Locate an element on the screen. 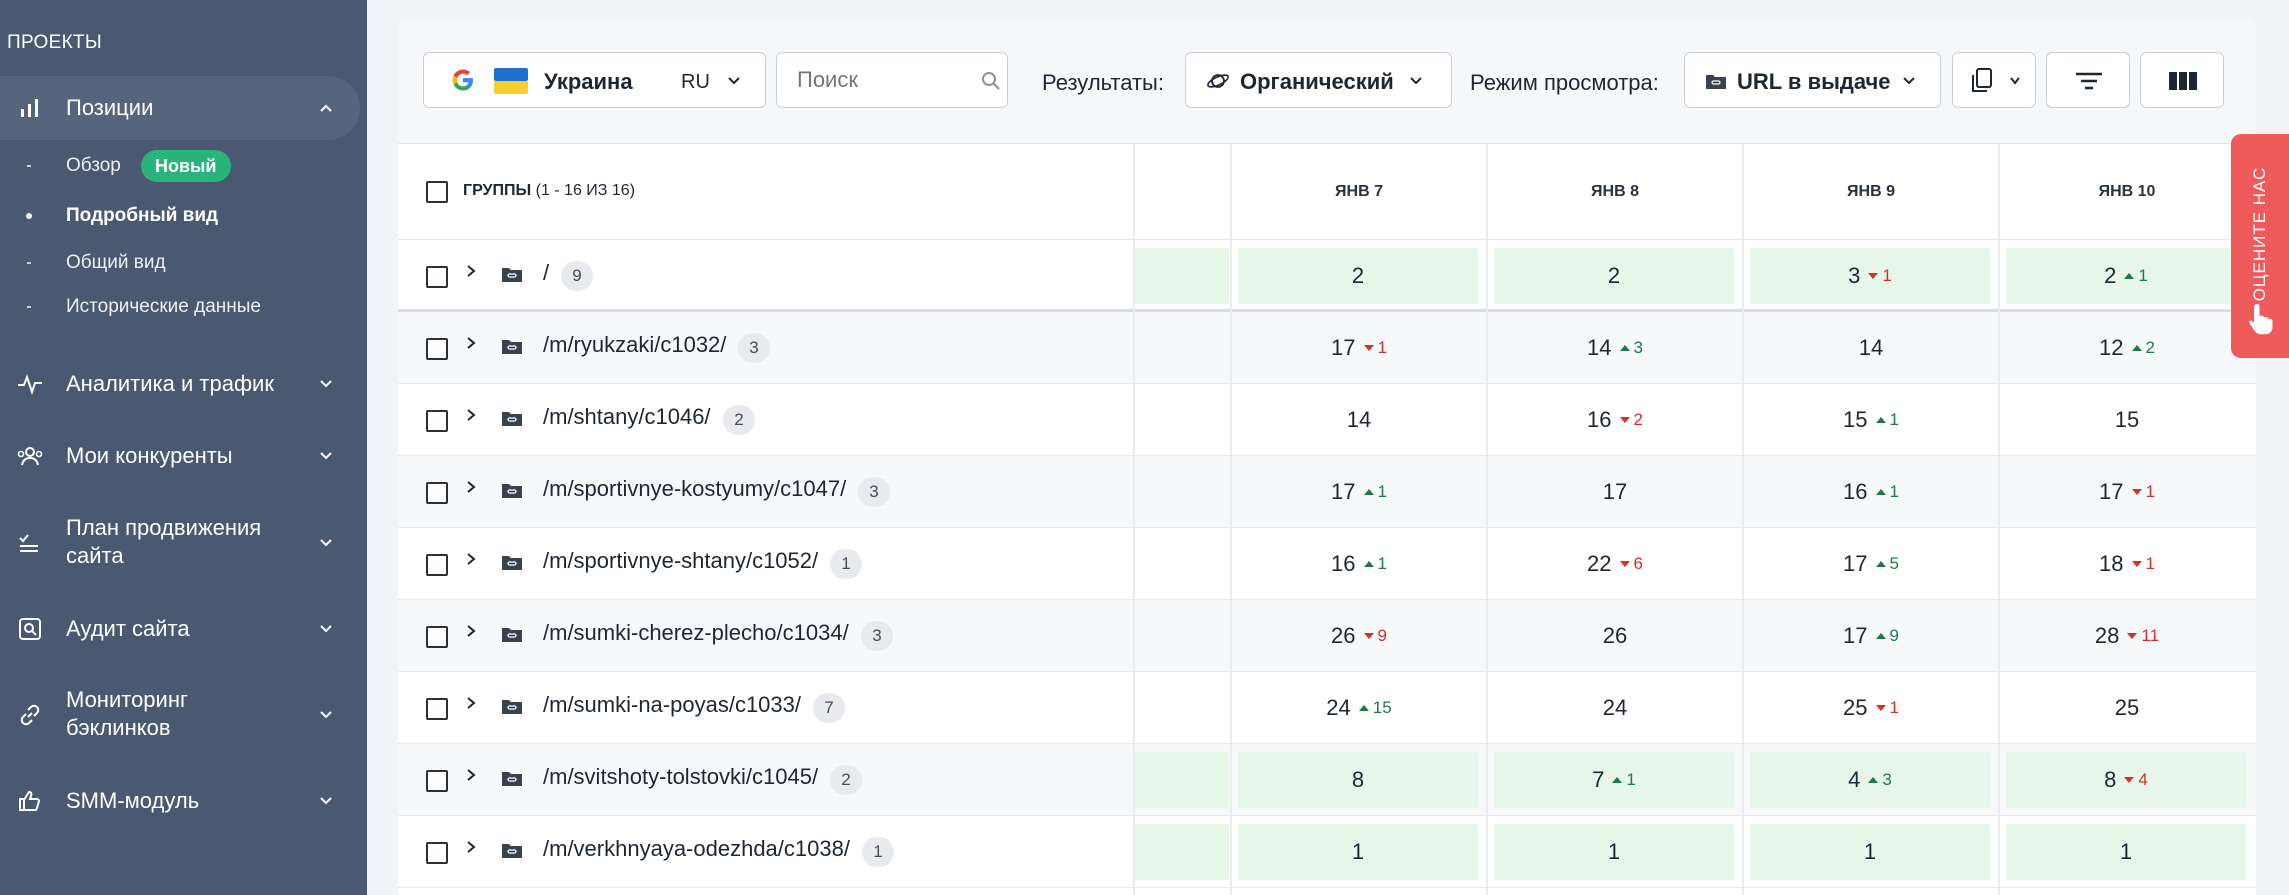 Image resolution: width=2289 pixels, height=895 pixels. position-cell: 43 is located at coordinates (1870, 780).